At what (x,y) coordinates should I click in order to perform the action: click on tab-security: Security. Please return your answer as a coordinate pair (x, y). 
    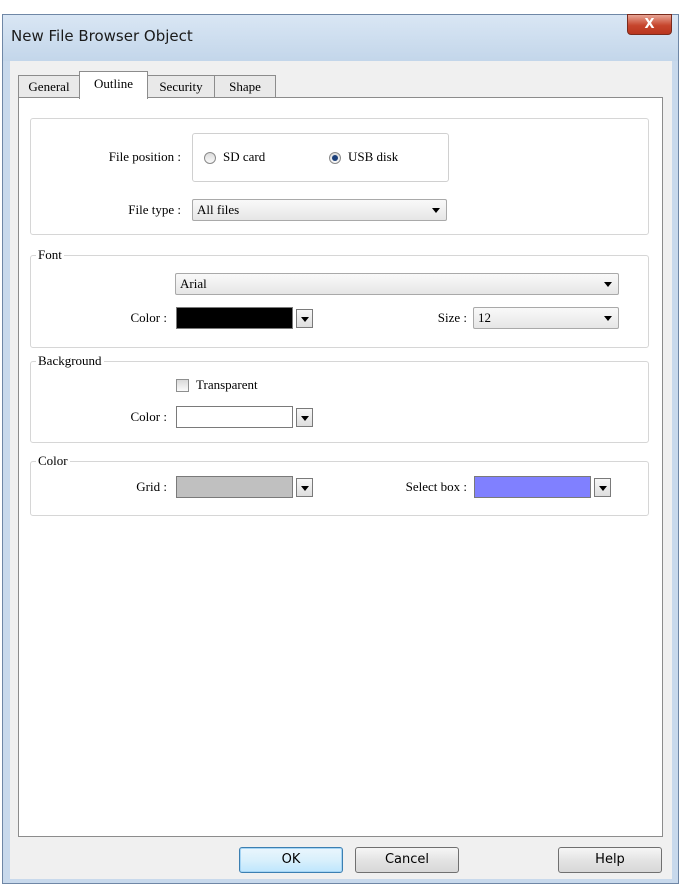
    Looking at the image, I should click on (181, 86).